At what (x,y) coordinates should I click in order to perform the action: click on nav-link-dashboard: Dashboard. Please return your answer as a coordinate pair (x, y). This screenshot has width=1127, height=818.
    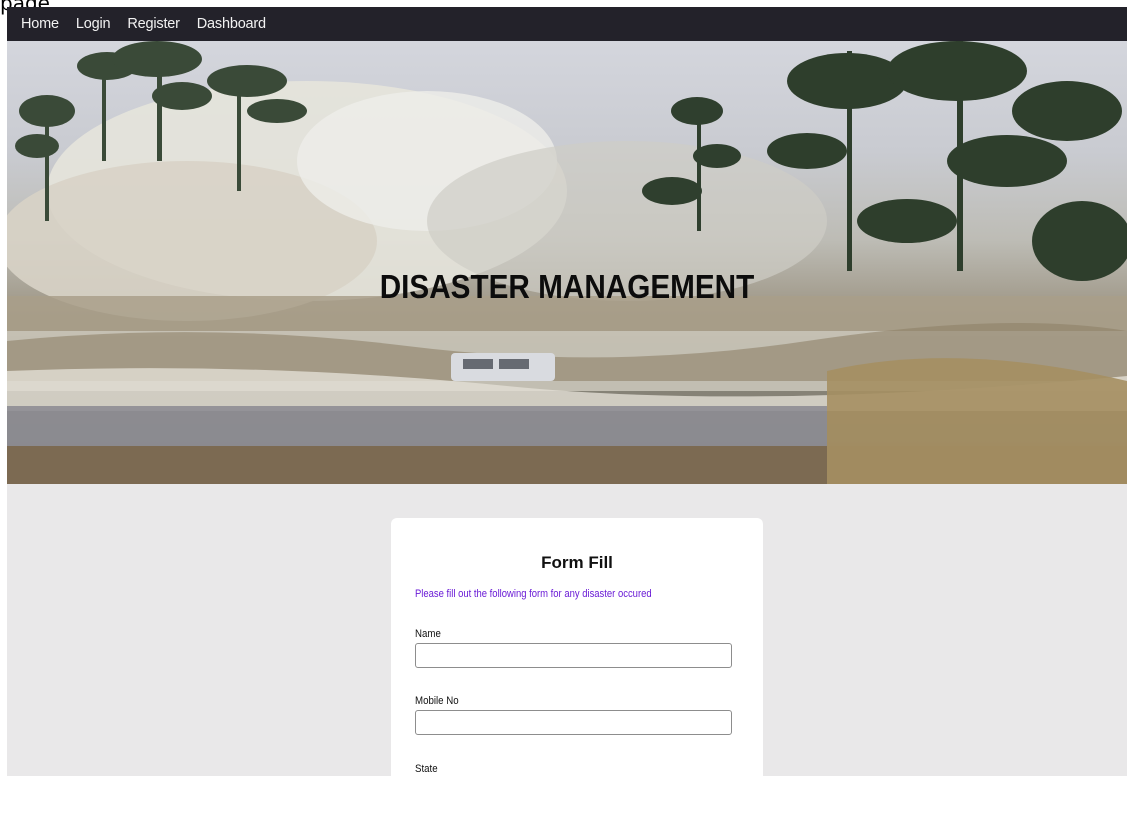
    Looking at the image, I should click on (231, 24).